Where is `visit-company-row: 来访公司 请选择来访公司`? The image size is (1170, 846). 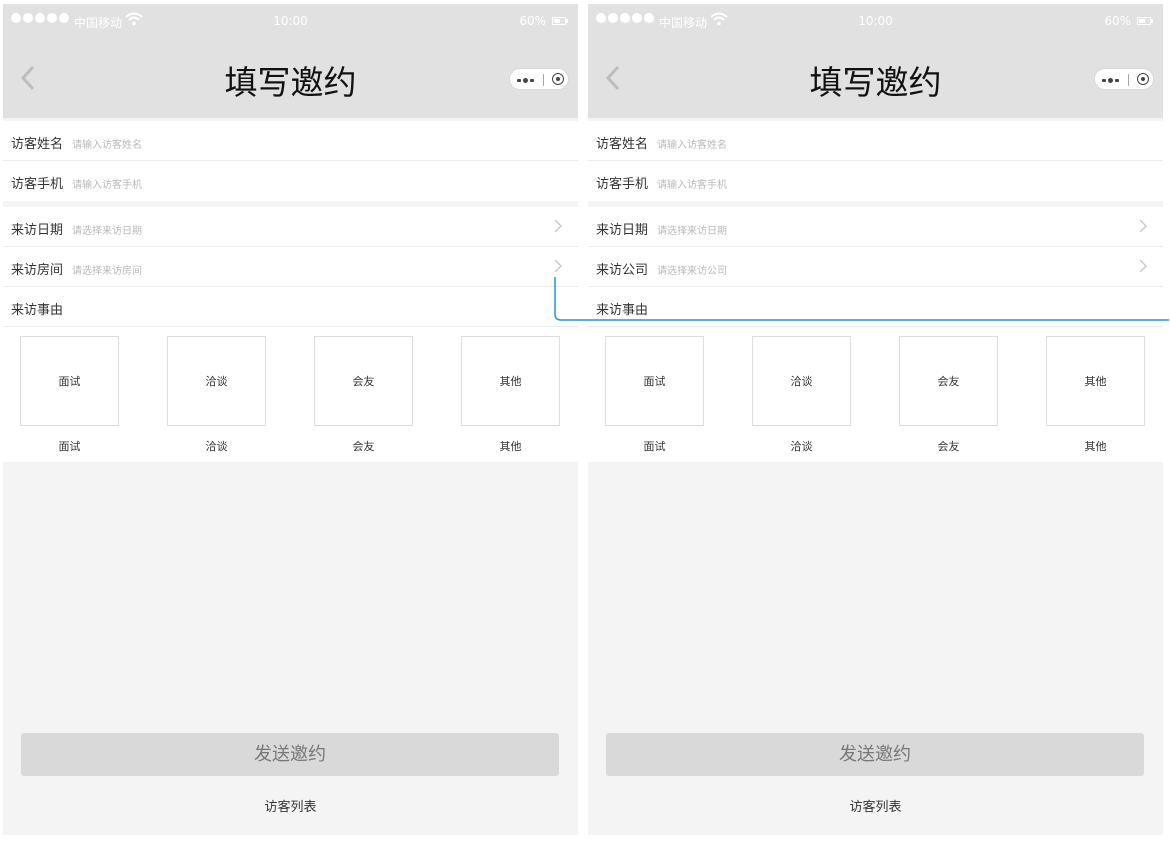
visit-company-row: 来访公司 请选择来访公司 is located at coordinates (875, 267).